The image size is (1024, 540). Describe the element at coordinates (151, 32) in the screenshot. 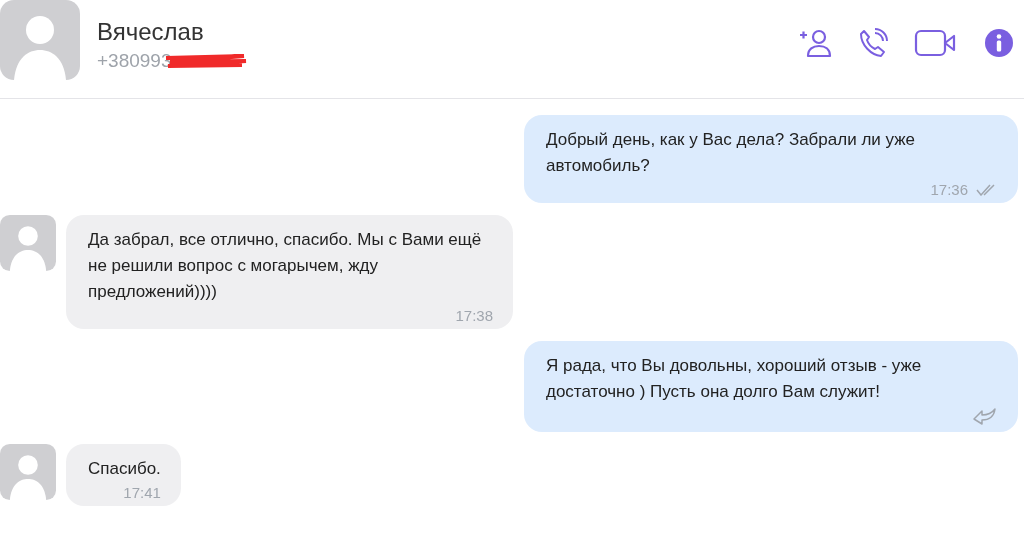

I see `contact-name: Вячеслав` at that location.